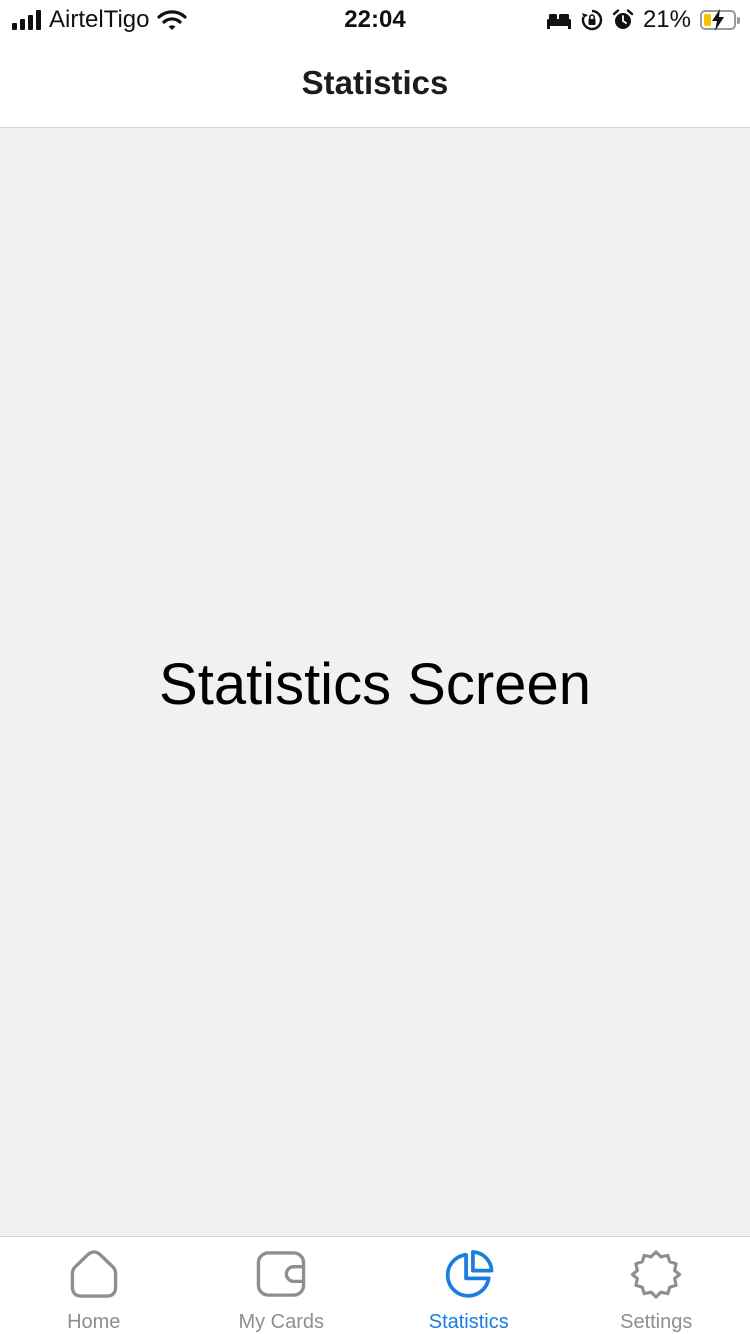  I want to click on status-bar: AirtelTigo 22:04 21%, so click(375, 20).